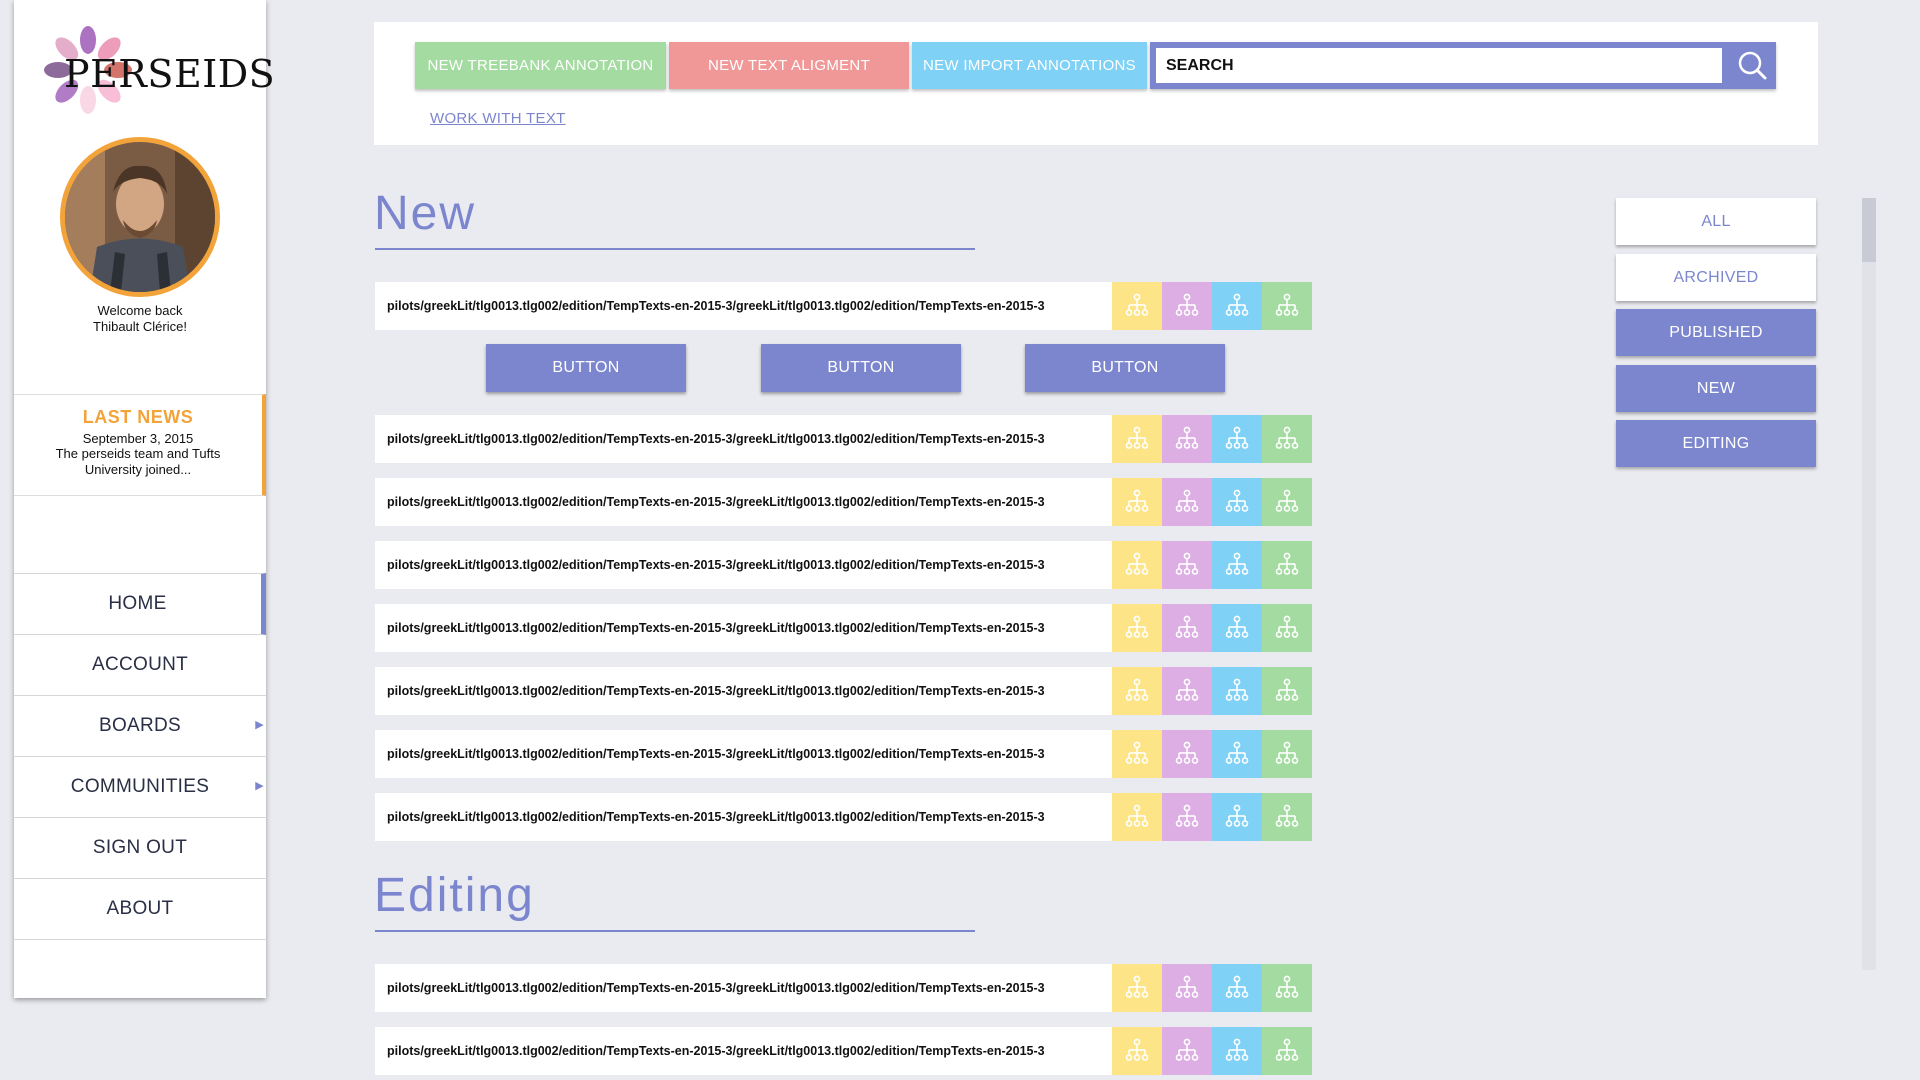 Image resolution: width=1920 pixels, height=1080 pixels. I want to click on nav-label: BOARDS, so click(140, 725).